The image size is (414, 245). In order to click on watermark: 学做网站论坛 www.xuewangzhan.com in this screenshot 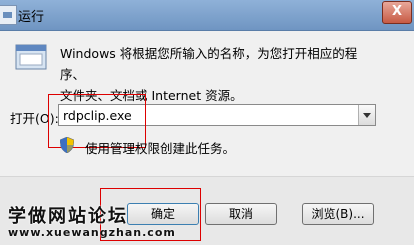, I will do `click(87, 221)`.